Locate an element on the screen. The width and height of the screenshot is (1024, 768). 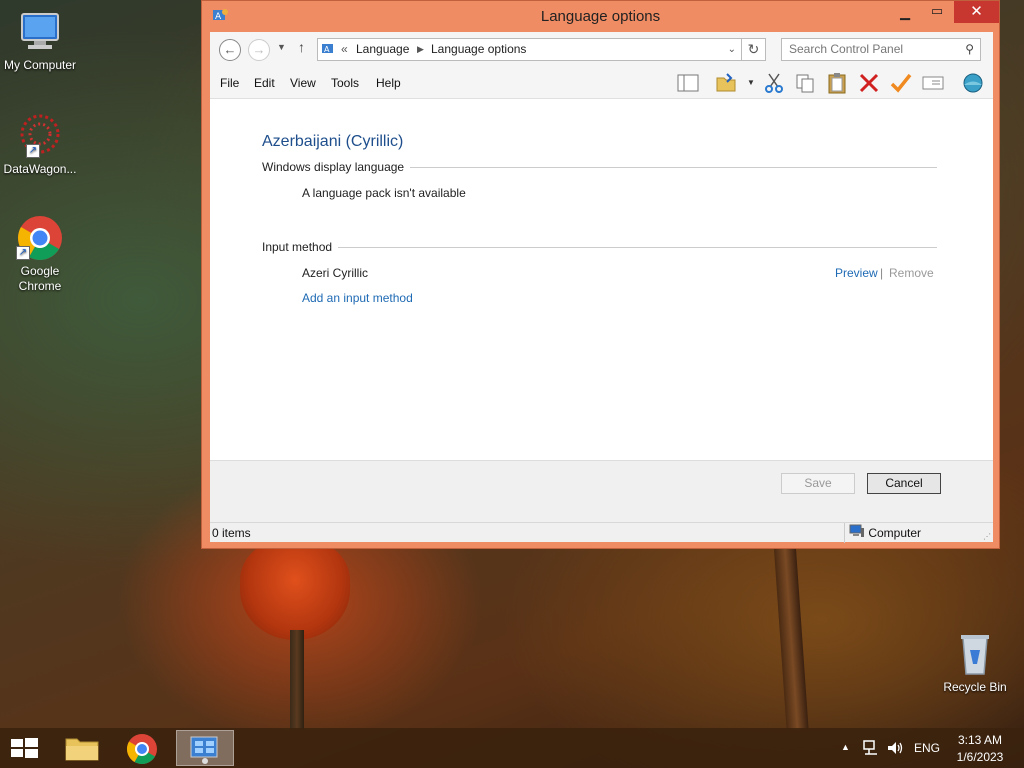
language-title: Azerbaijani (Cyrillic) is located at coordinates (333, 141).